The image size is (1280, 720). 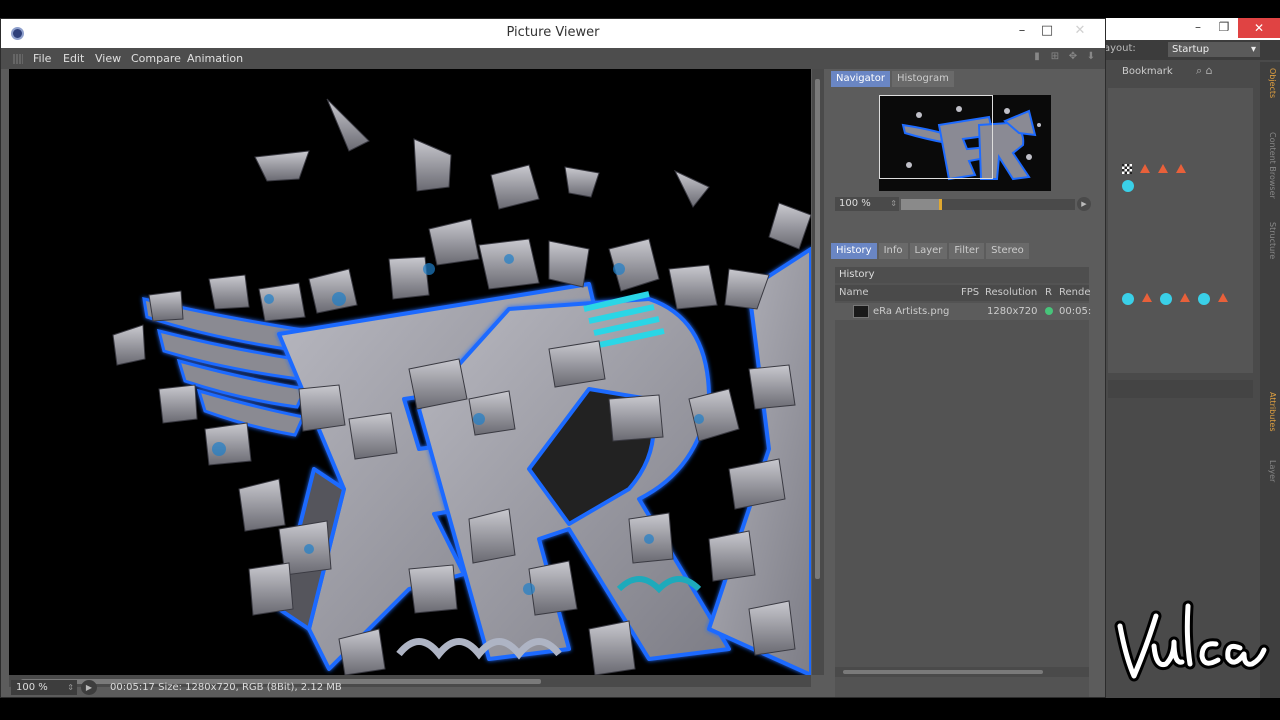 I want to click on col-resolution: Resolution, so click(x=1011, y=292).